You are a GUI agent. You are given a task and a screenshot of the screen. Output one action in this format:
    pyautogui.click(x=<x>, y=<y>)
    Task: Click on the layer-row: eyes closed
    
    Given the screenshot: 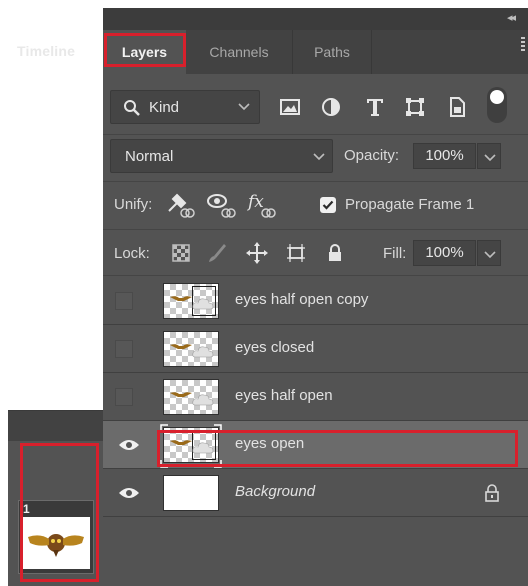 What is the action you would take?
    pyautogui.click(x=315, y=349)
    